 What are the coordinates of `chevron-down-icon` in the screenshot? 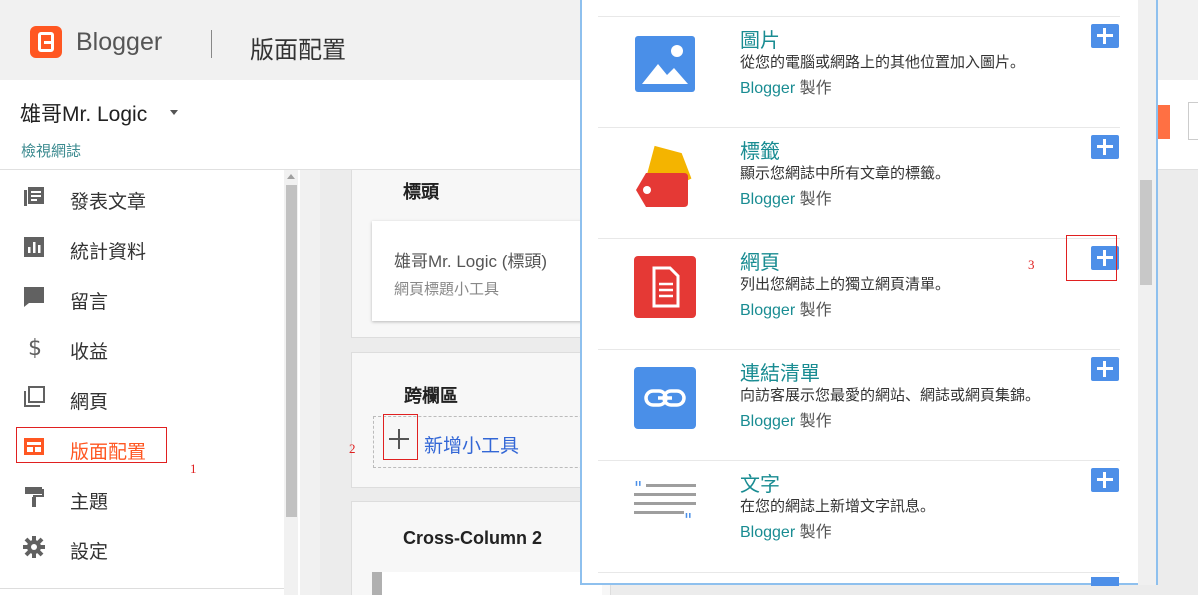 It's located at (174, 112).